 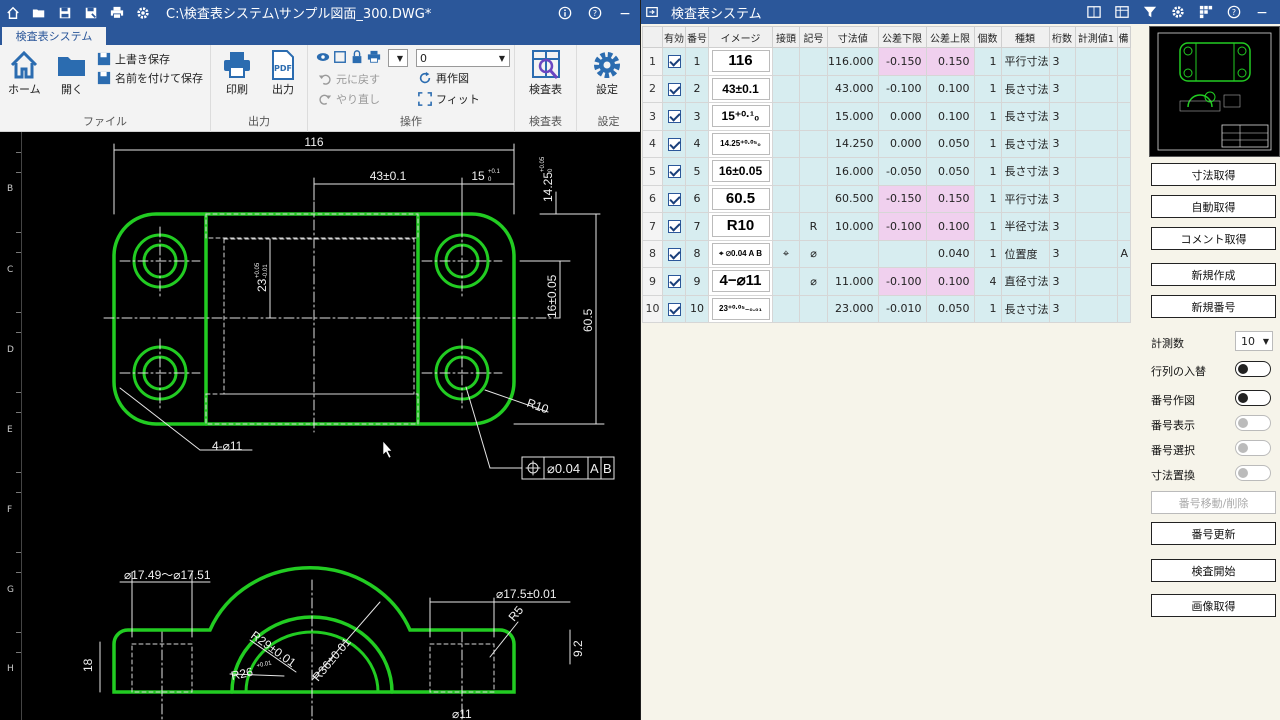 I want to click on col-header-digits: 桁数, so click(x=1062, y=37).